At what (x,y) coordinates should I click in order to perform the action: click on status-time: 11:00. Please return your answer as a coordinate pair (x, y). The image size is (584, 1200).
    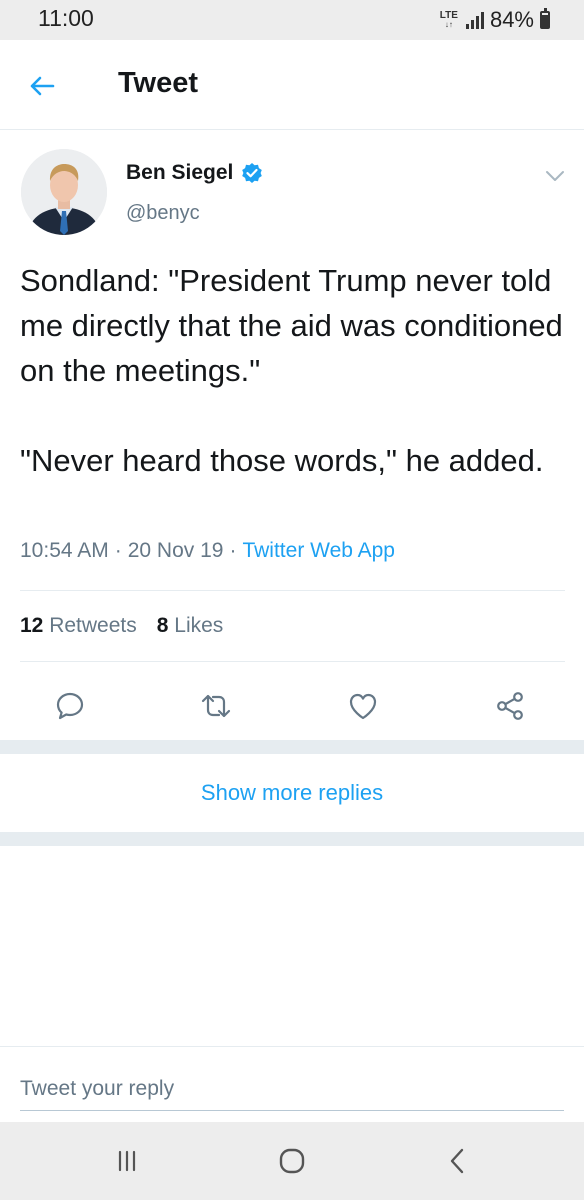
    Looking at the image, I should click on (66, 18).